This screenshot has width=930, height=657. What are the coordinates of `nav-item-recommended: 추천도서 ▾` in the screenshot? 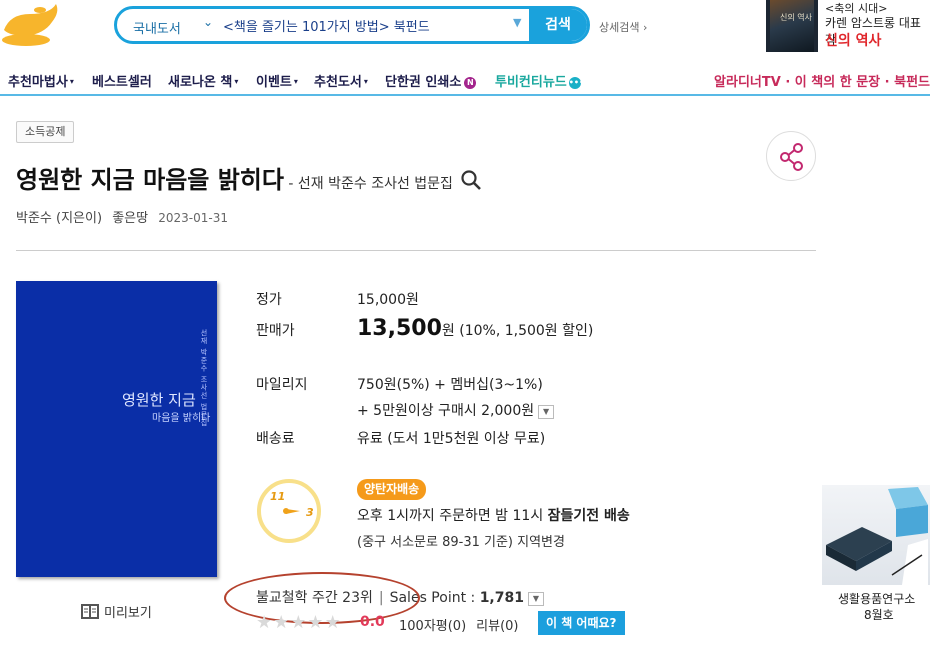 It's located at (341, 80).